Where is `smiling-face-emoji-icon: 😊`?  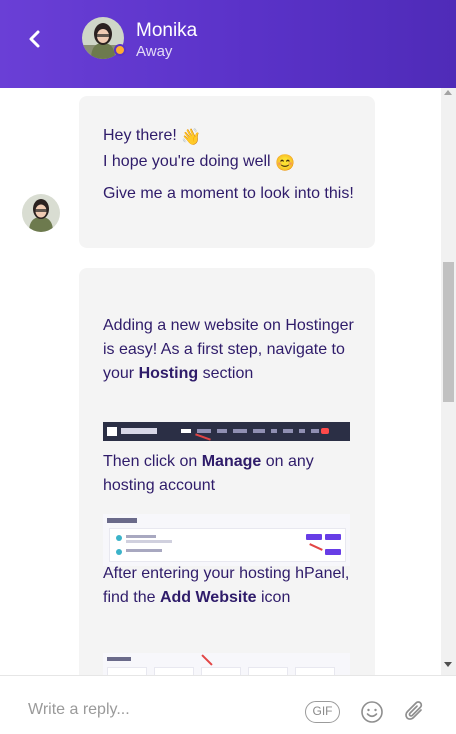
smiling-face-emoji-icon: 😊 is located at coordinates (285, 163).